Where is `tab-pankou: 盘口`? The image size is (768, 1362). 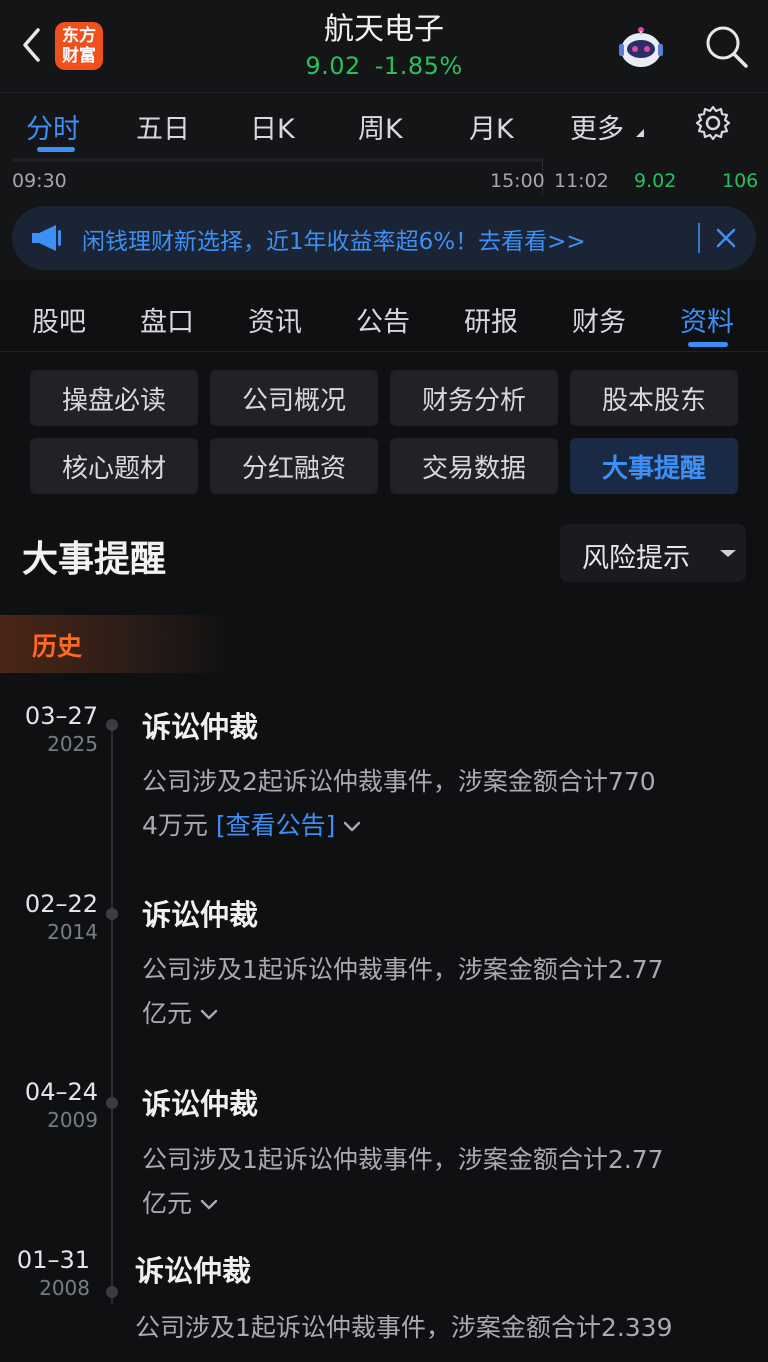
tab-pankou: 盘口 is located at coordinates (167, 319).